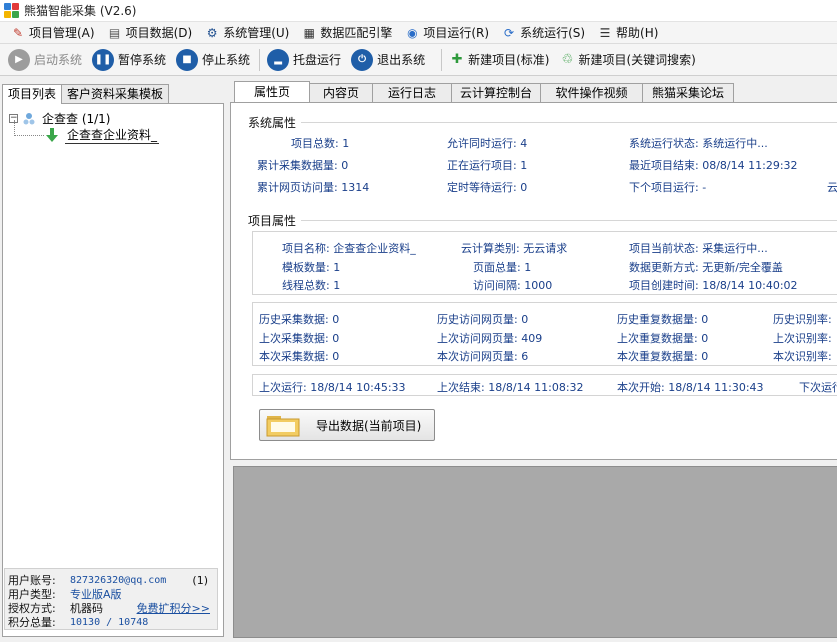 This screenshot has height=642, width=837. What do you see at coordinates (19, 59) in the screenshot?
I see `play-icon: ▶` at bounding box center [19, 59].